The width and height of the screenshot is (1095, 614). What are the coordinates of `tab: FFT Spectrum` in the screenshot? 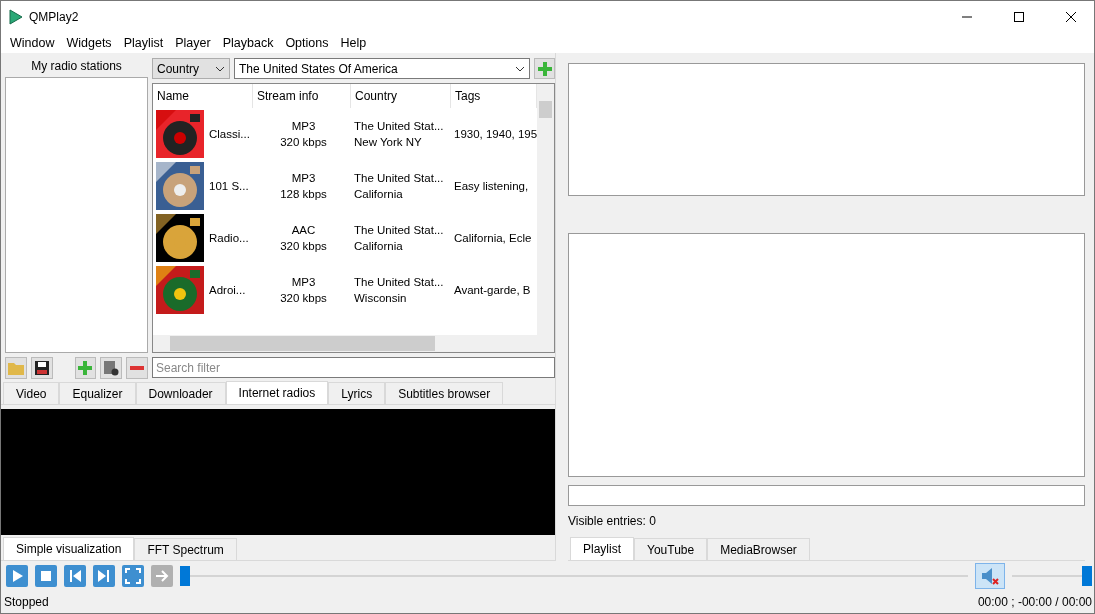 It's located at (185, 549).